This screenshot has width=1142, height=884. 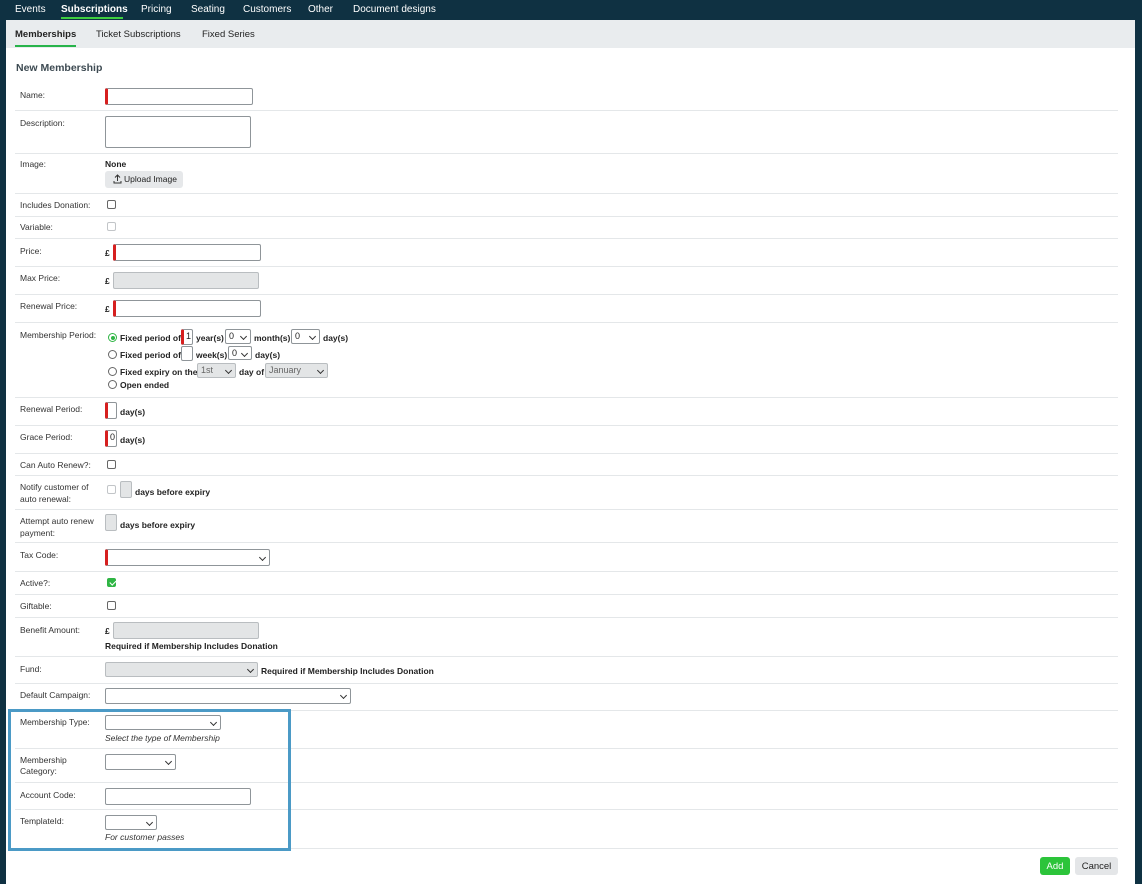 What do you see at coordinates (186, 630) in the screenshot?
I see `benefit-amount-input` at bounding box center [186, 630].